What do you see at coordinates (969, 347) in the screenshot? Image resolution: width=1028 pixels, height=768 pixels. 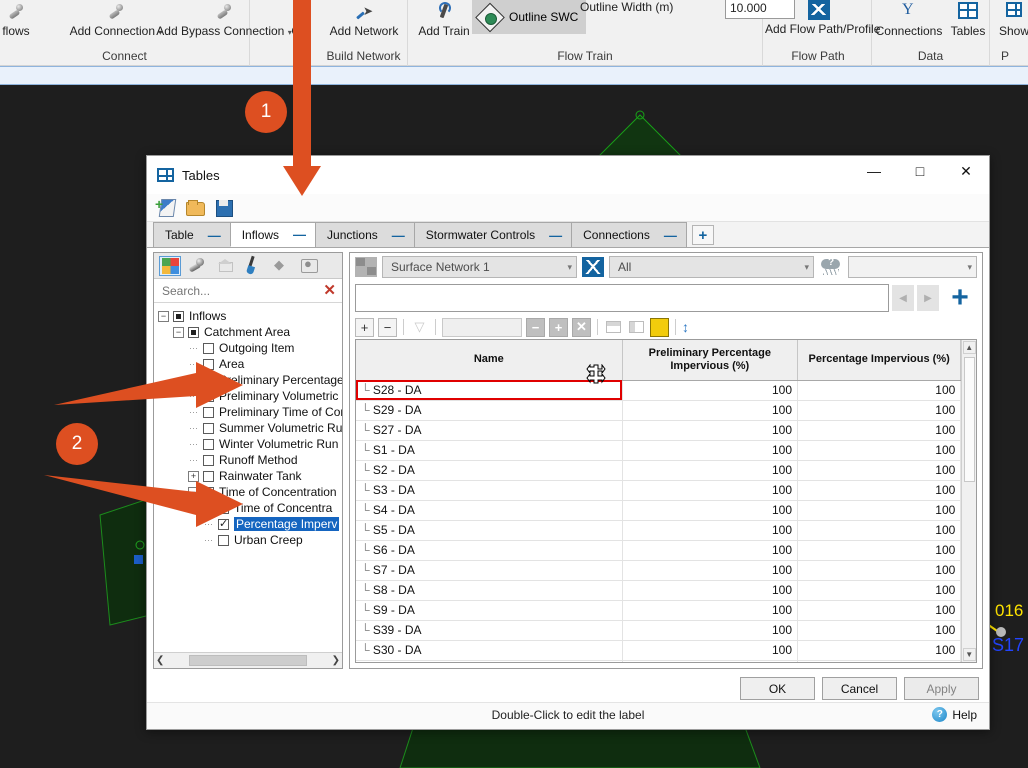 I see `scroll-up-icon: ▲` at bounding box center [969, 347].